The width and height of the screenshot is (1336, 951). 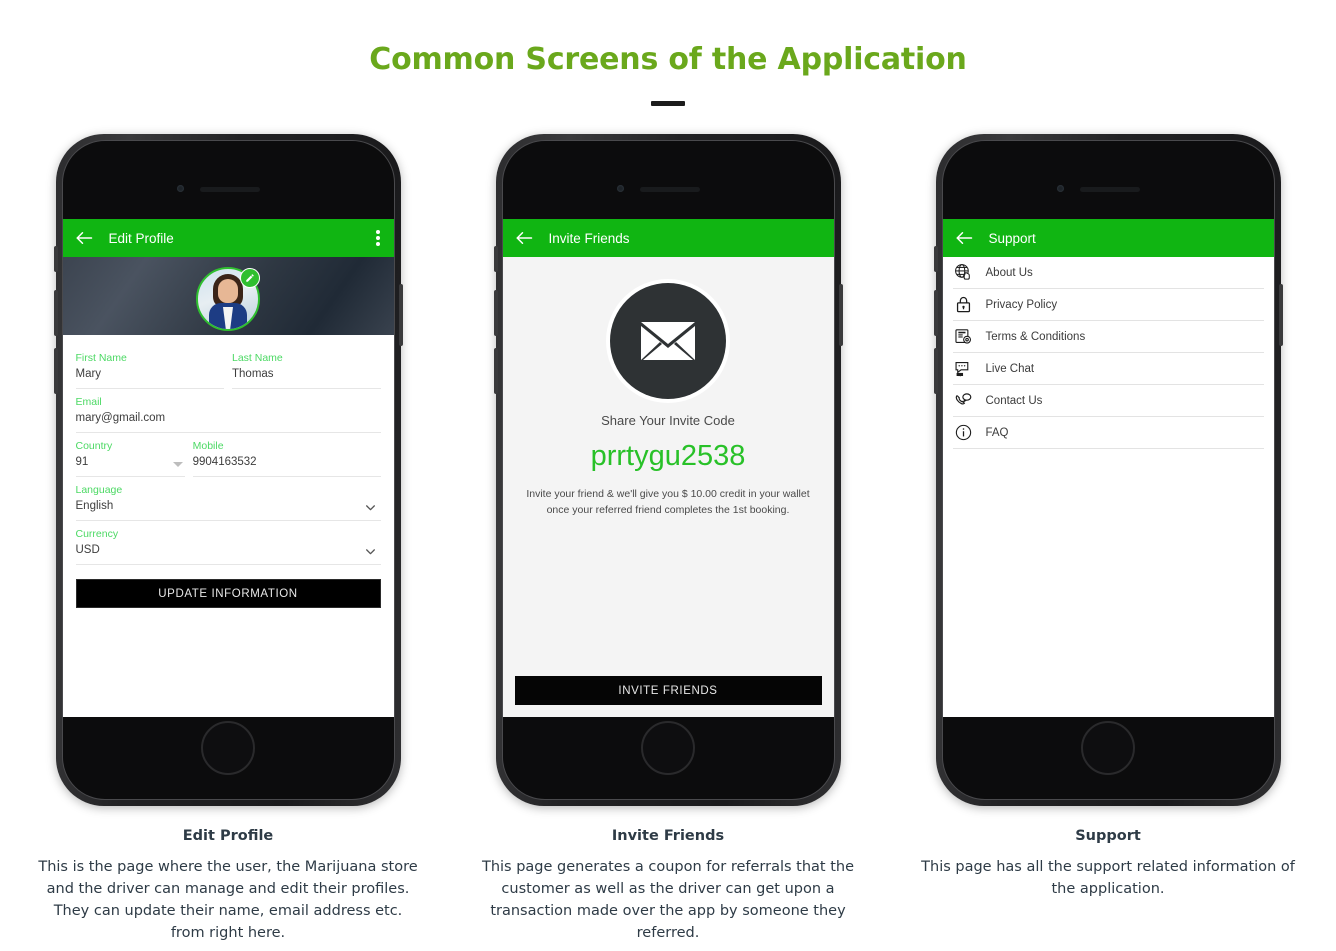 I want to click on caption-title: Support, so click(x=1108, y=836).